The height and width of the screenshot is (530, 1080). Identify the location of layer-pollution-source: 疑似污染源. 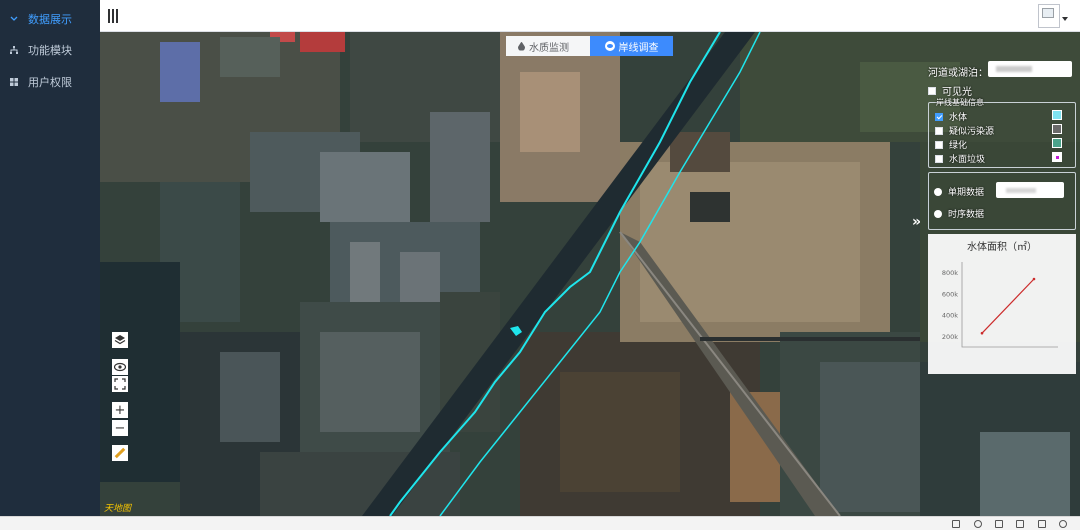
(964, 130).